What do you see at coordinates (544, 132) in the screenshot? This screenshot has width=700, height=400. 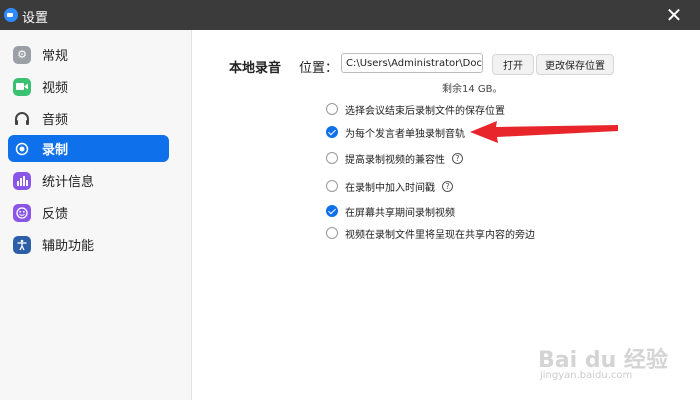 I see `annotation-arrow` at bounding box center [544, 132].